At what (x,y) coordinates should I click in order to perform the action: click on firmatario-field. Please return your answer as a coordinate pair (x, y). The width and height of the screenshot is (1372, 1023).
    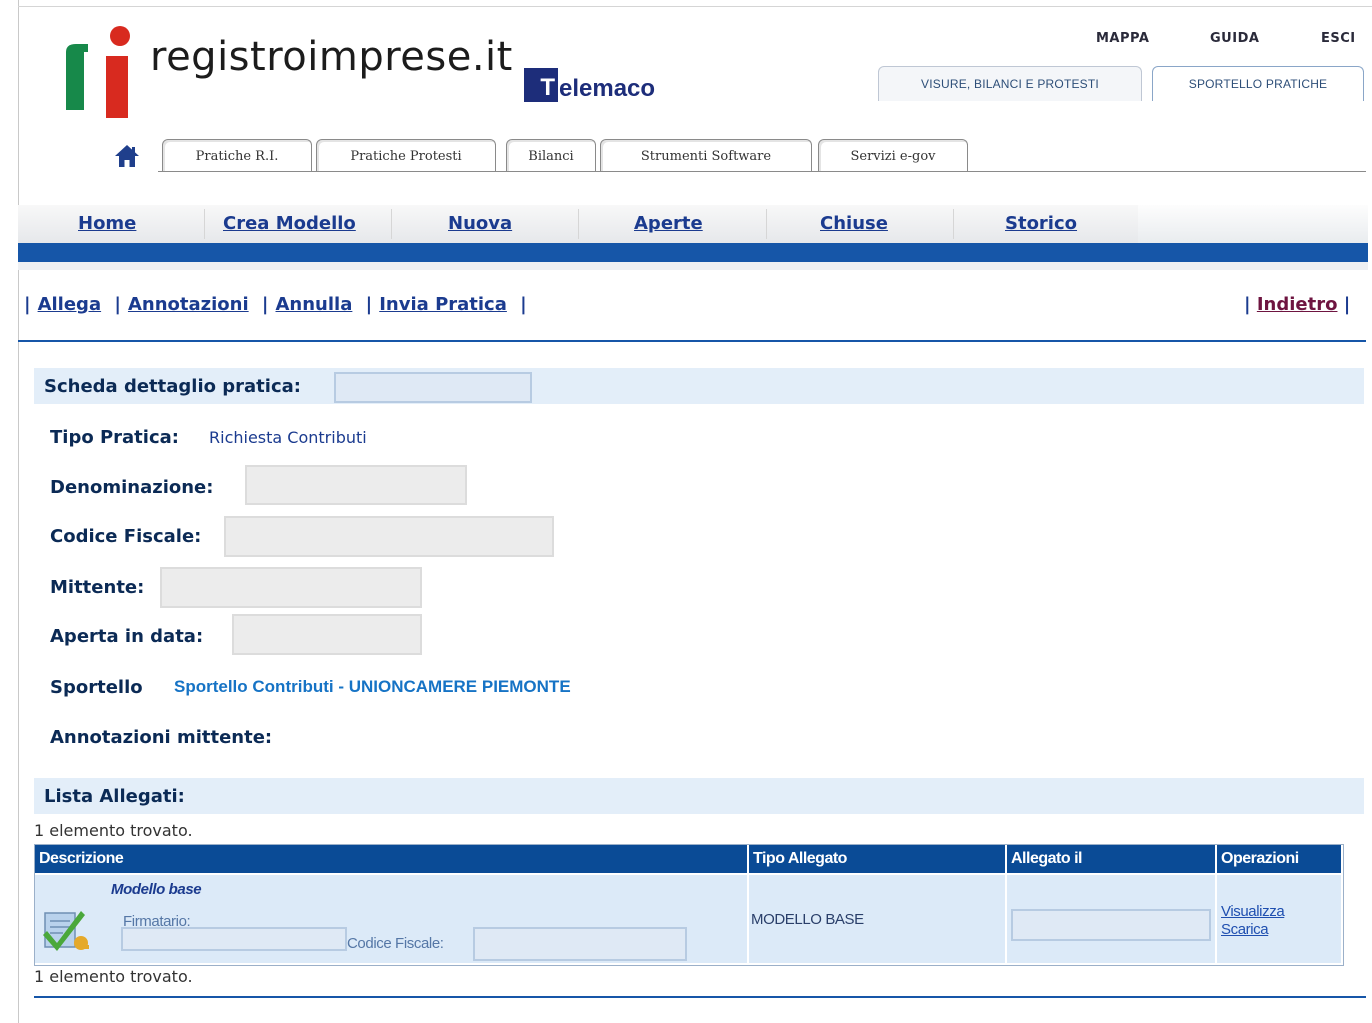
    Looking at the image, I should click on (234, 939).